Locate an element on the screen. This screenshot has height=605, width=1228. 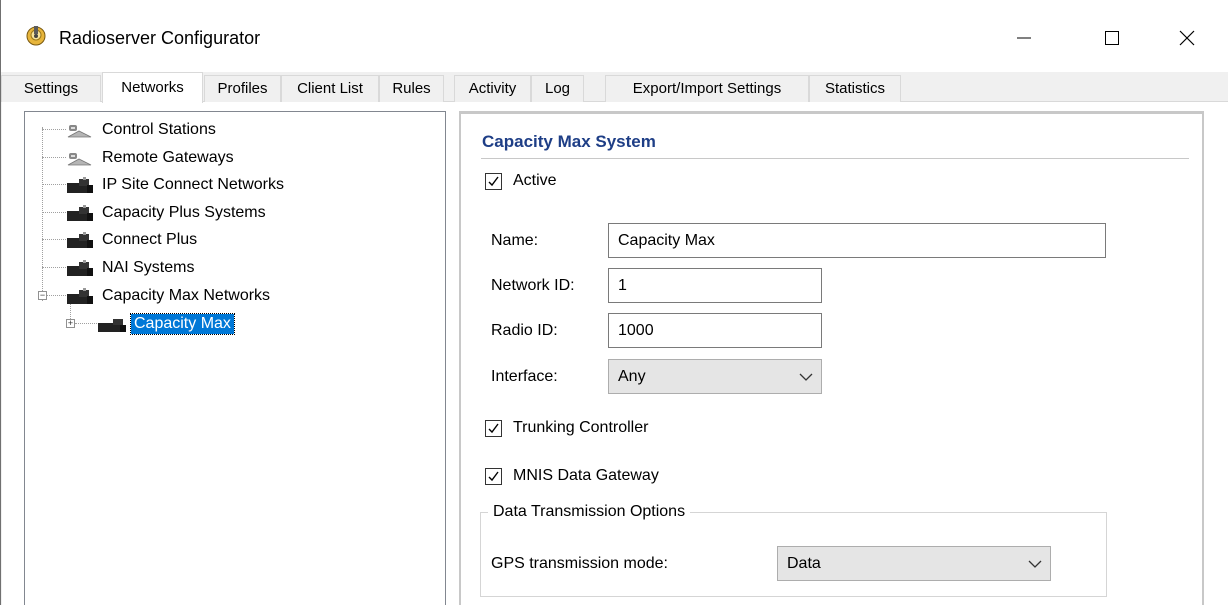
network-id-field: 1 is located at coordinates (715, 285).